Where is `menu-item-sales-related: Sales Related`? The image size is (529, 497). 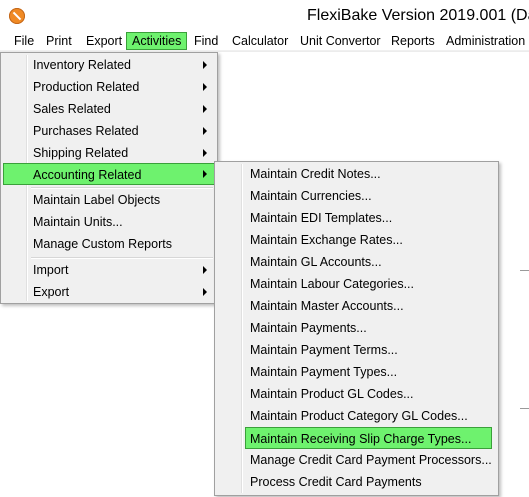
menu-item-sales-related: Sales Related is located at coordinates (109, 109).